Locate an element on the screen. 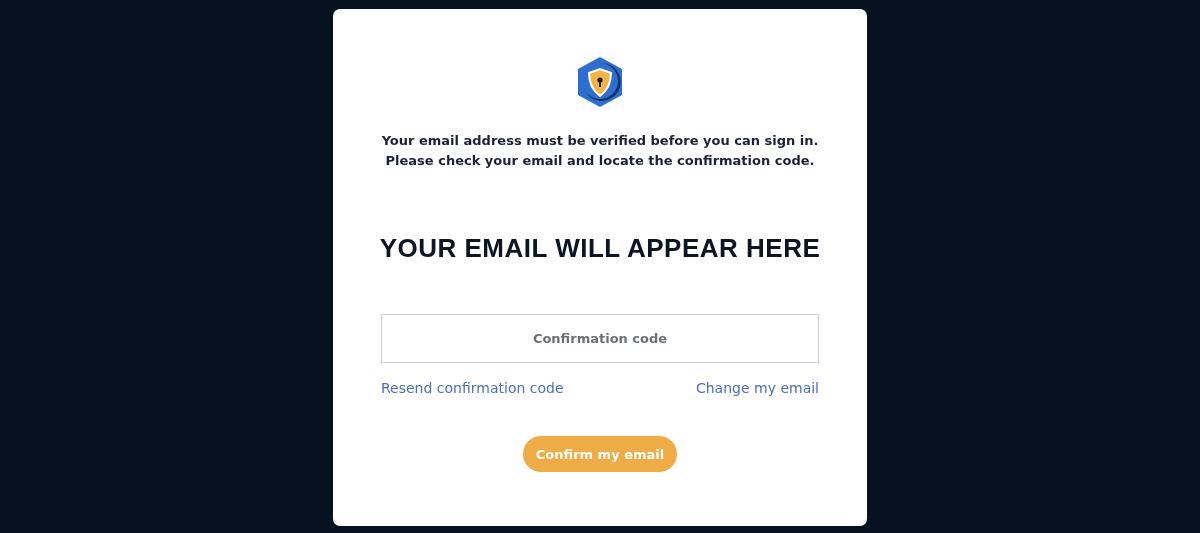 The image size is (1200, 533). verification-message: Your email address must be verified before you can sign in. Please check your email and locate the confirmation code. is located at coordinates (600, 151).